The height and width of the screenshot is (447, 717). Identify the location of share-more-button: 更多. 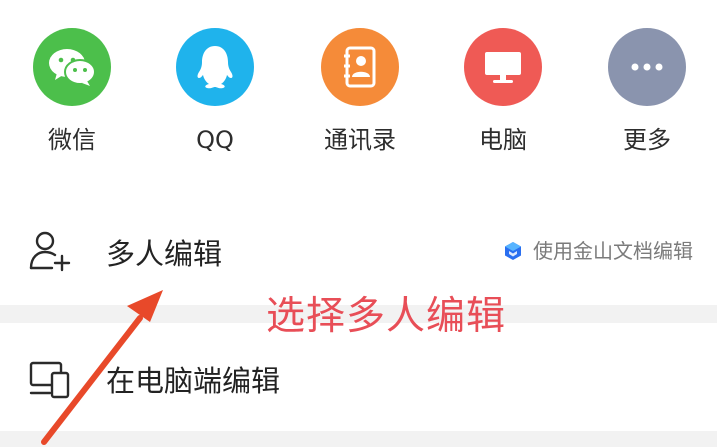
(647, 93).